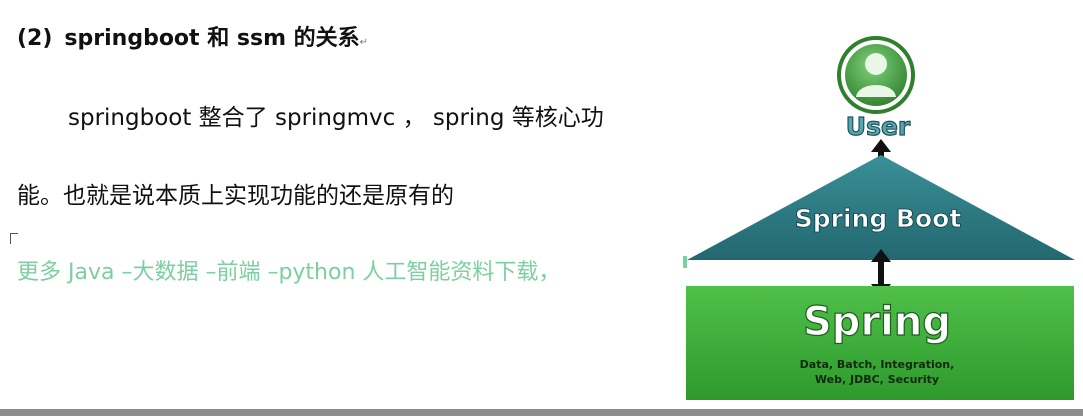 This screenshot has height=416, width=1083. What do you see at coordinates (876, 75) in the screenshot?
I see `user-icon` at bounding box center [876, 75].